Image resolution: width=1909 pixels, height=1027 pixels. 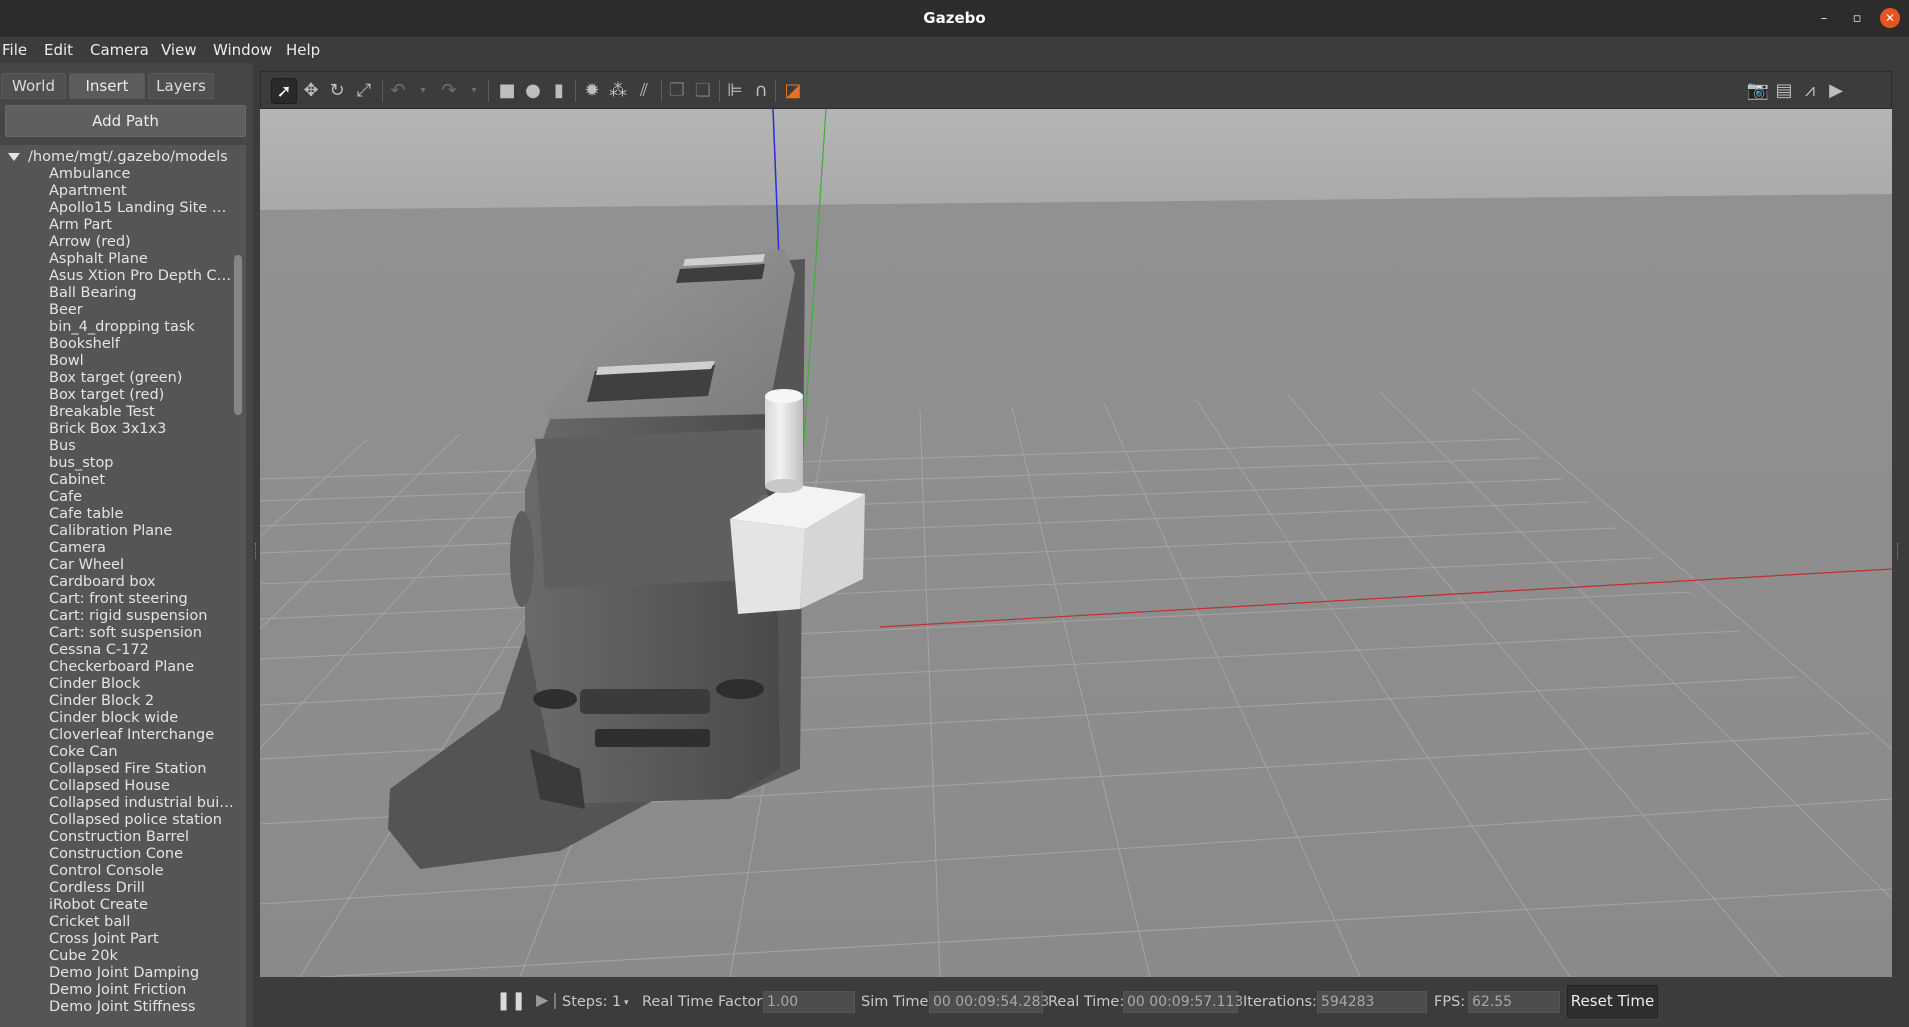 What do you see at coordinates (1890, 18) in the screenshot?
I see `close-icon: ✕` at bounding box center [1890, 18].